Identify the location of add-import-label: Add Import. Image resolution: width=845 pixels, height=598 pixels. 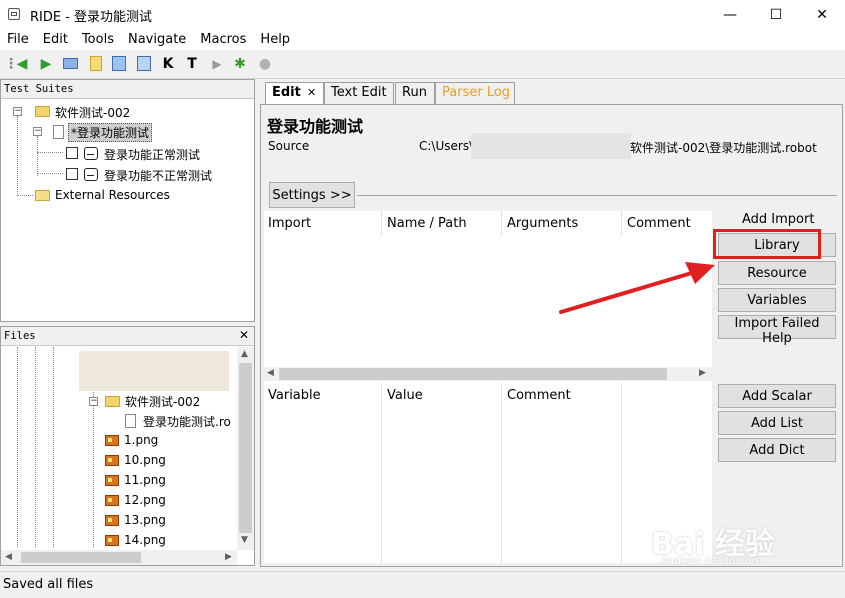
(778, 219).